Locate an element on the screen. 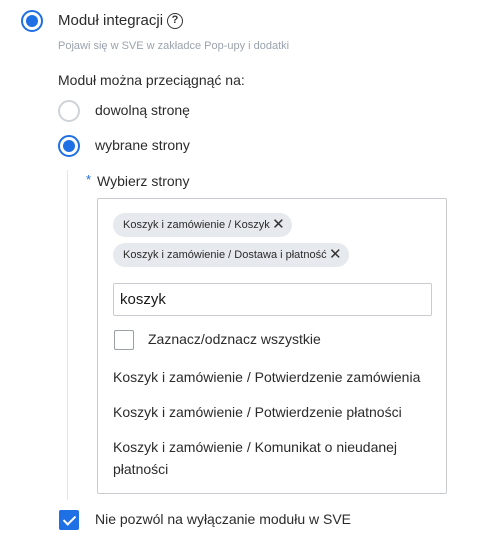  chip-label: Koszyk i zamówienie / Dostawa i płatność is located at coordinates (225, 255).